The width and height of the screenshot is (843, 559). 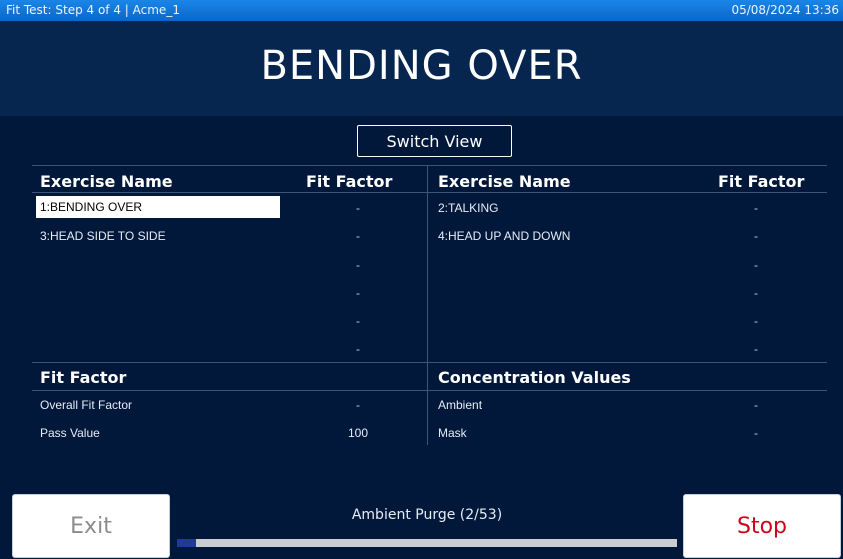 What do you see at coordinates (785, 10) in the screenshot?
I see `date-time: 05/08/2024 13:36` at bounding box center [785, 10].